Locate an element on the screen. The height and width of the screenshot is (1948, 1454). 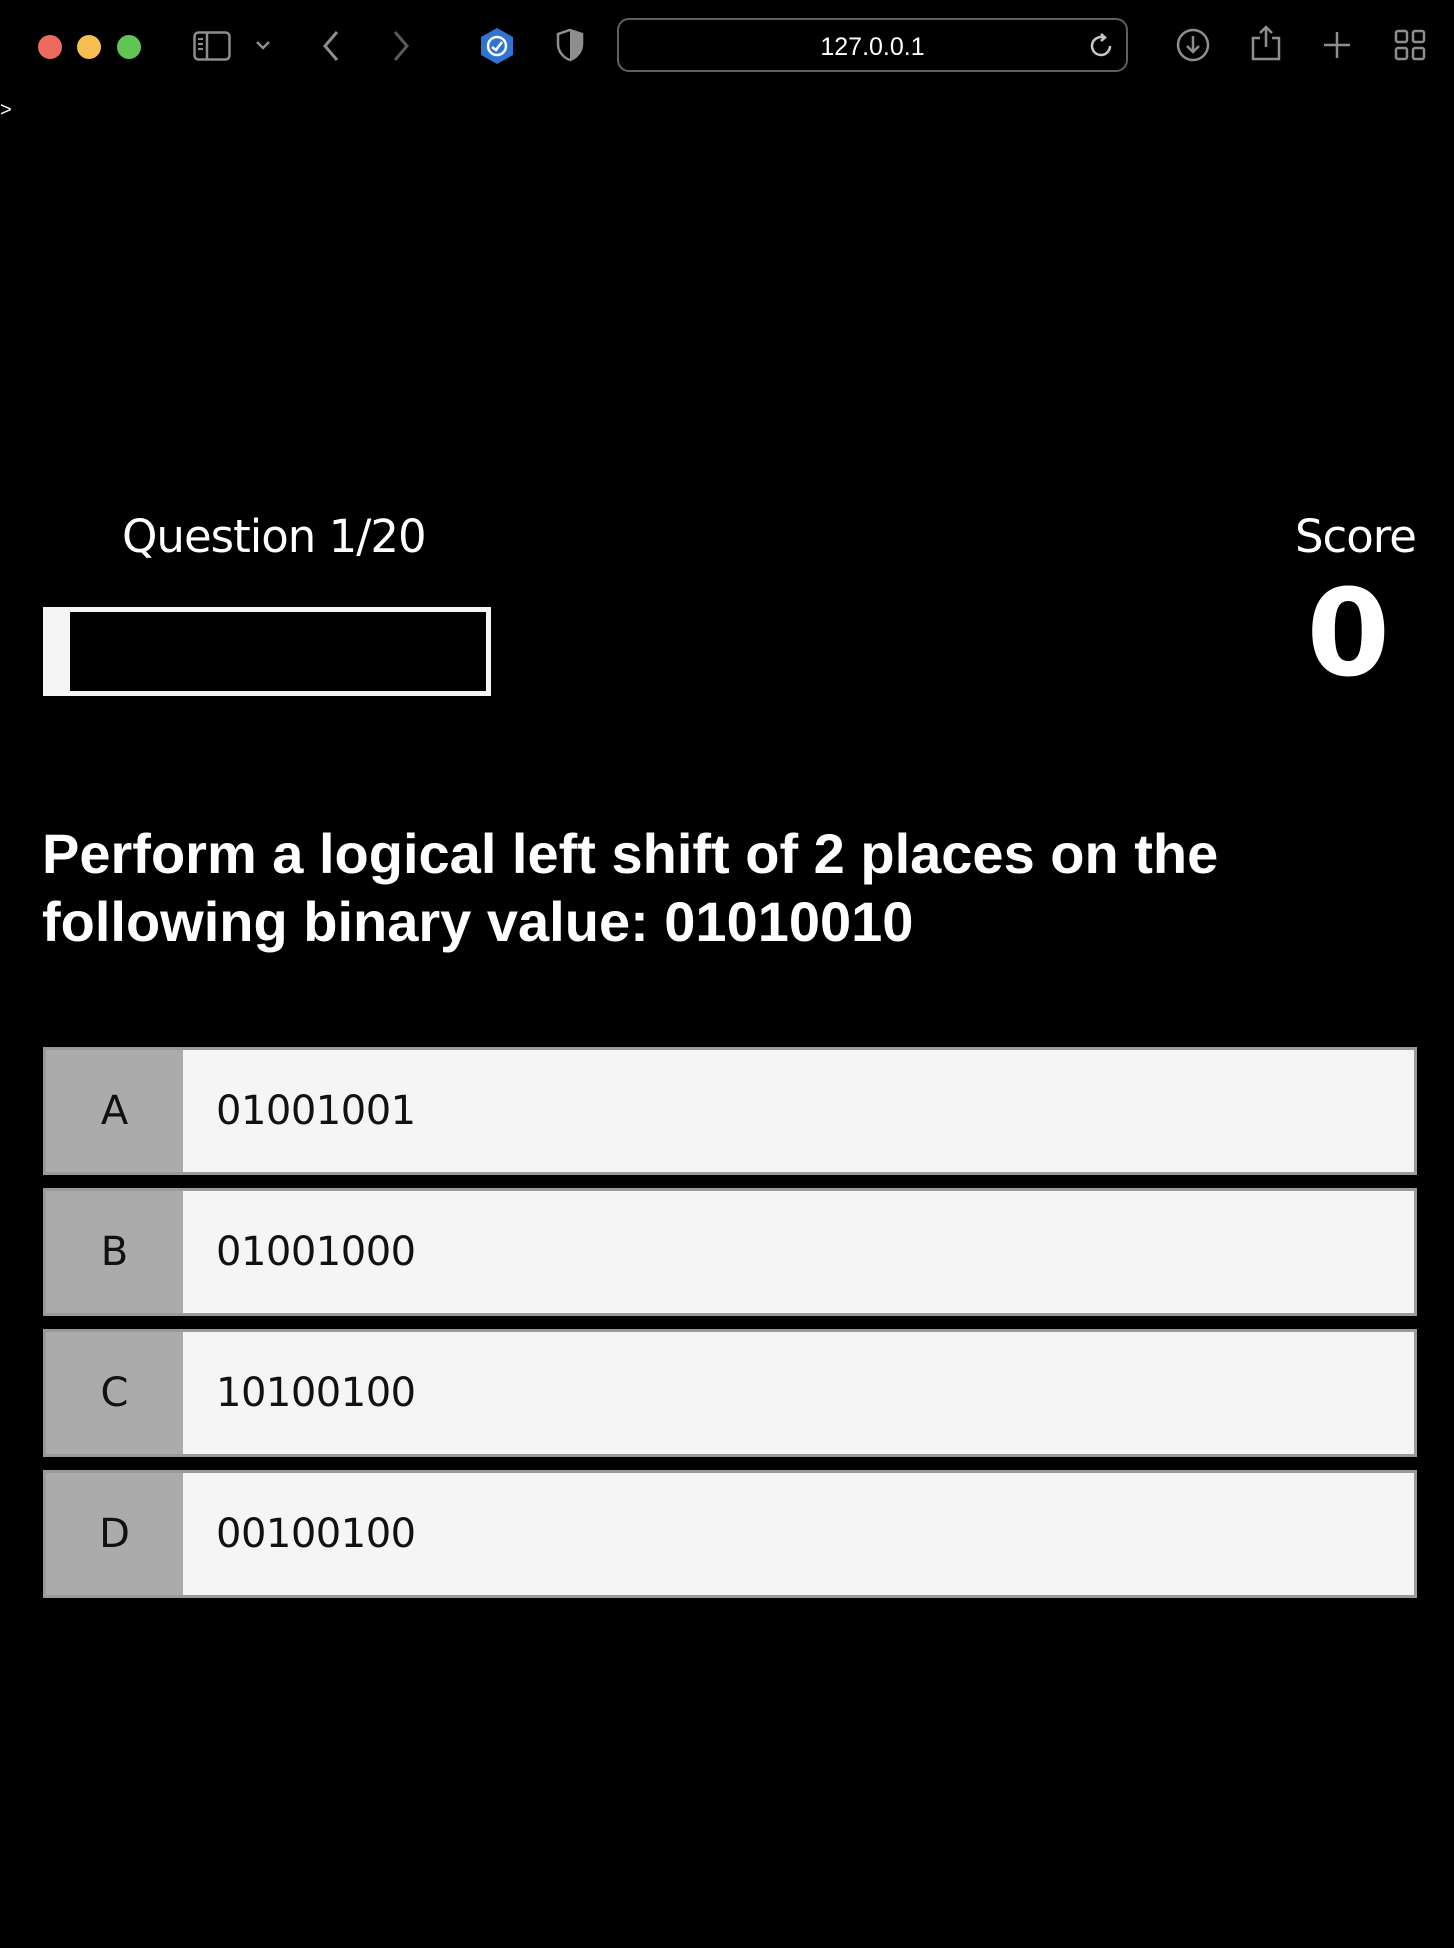
minimize-window-button is located at coordinates (89, 47).